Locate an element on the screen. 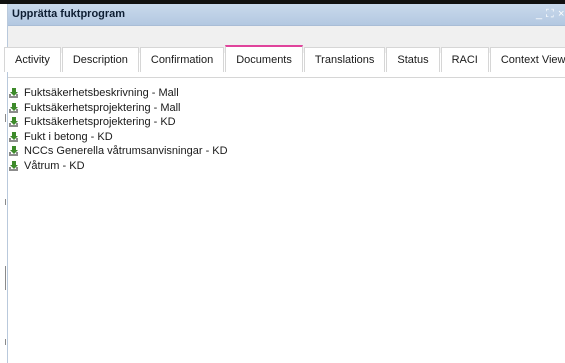 The height and width of the screenshot is (363, 565). close-icon: × is located at coordinates (561, 14).